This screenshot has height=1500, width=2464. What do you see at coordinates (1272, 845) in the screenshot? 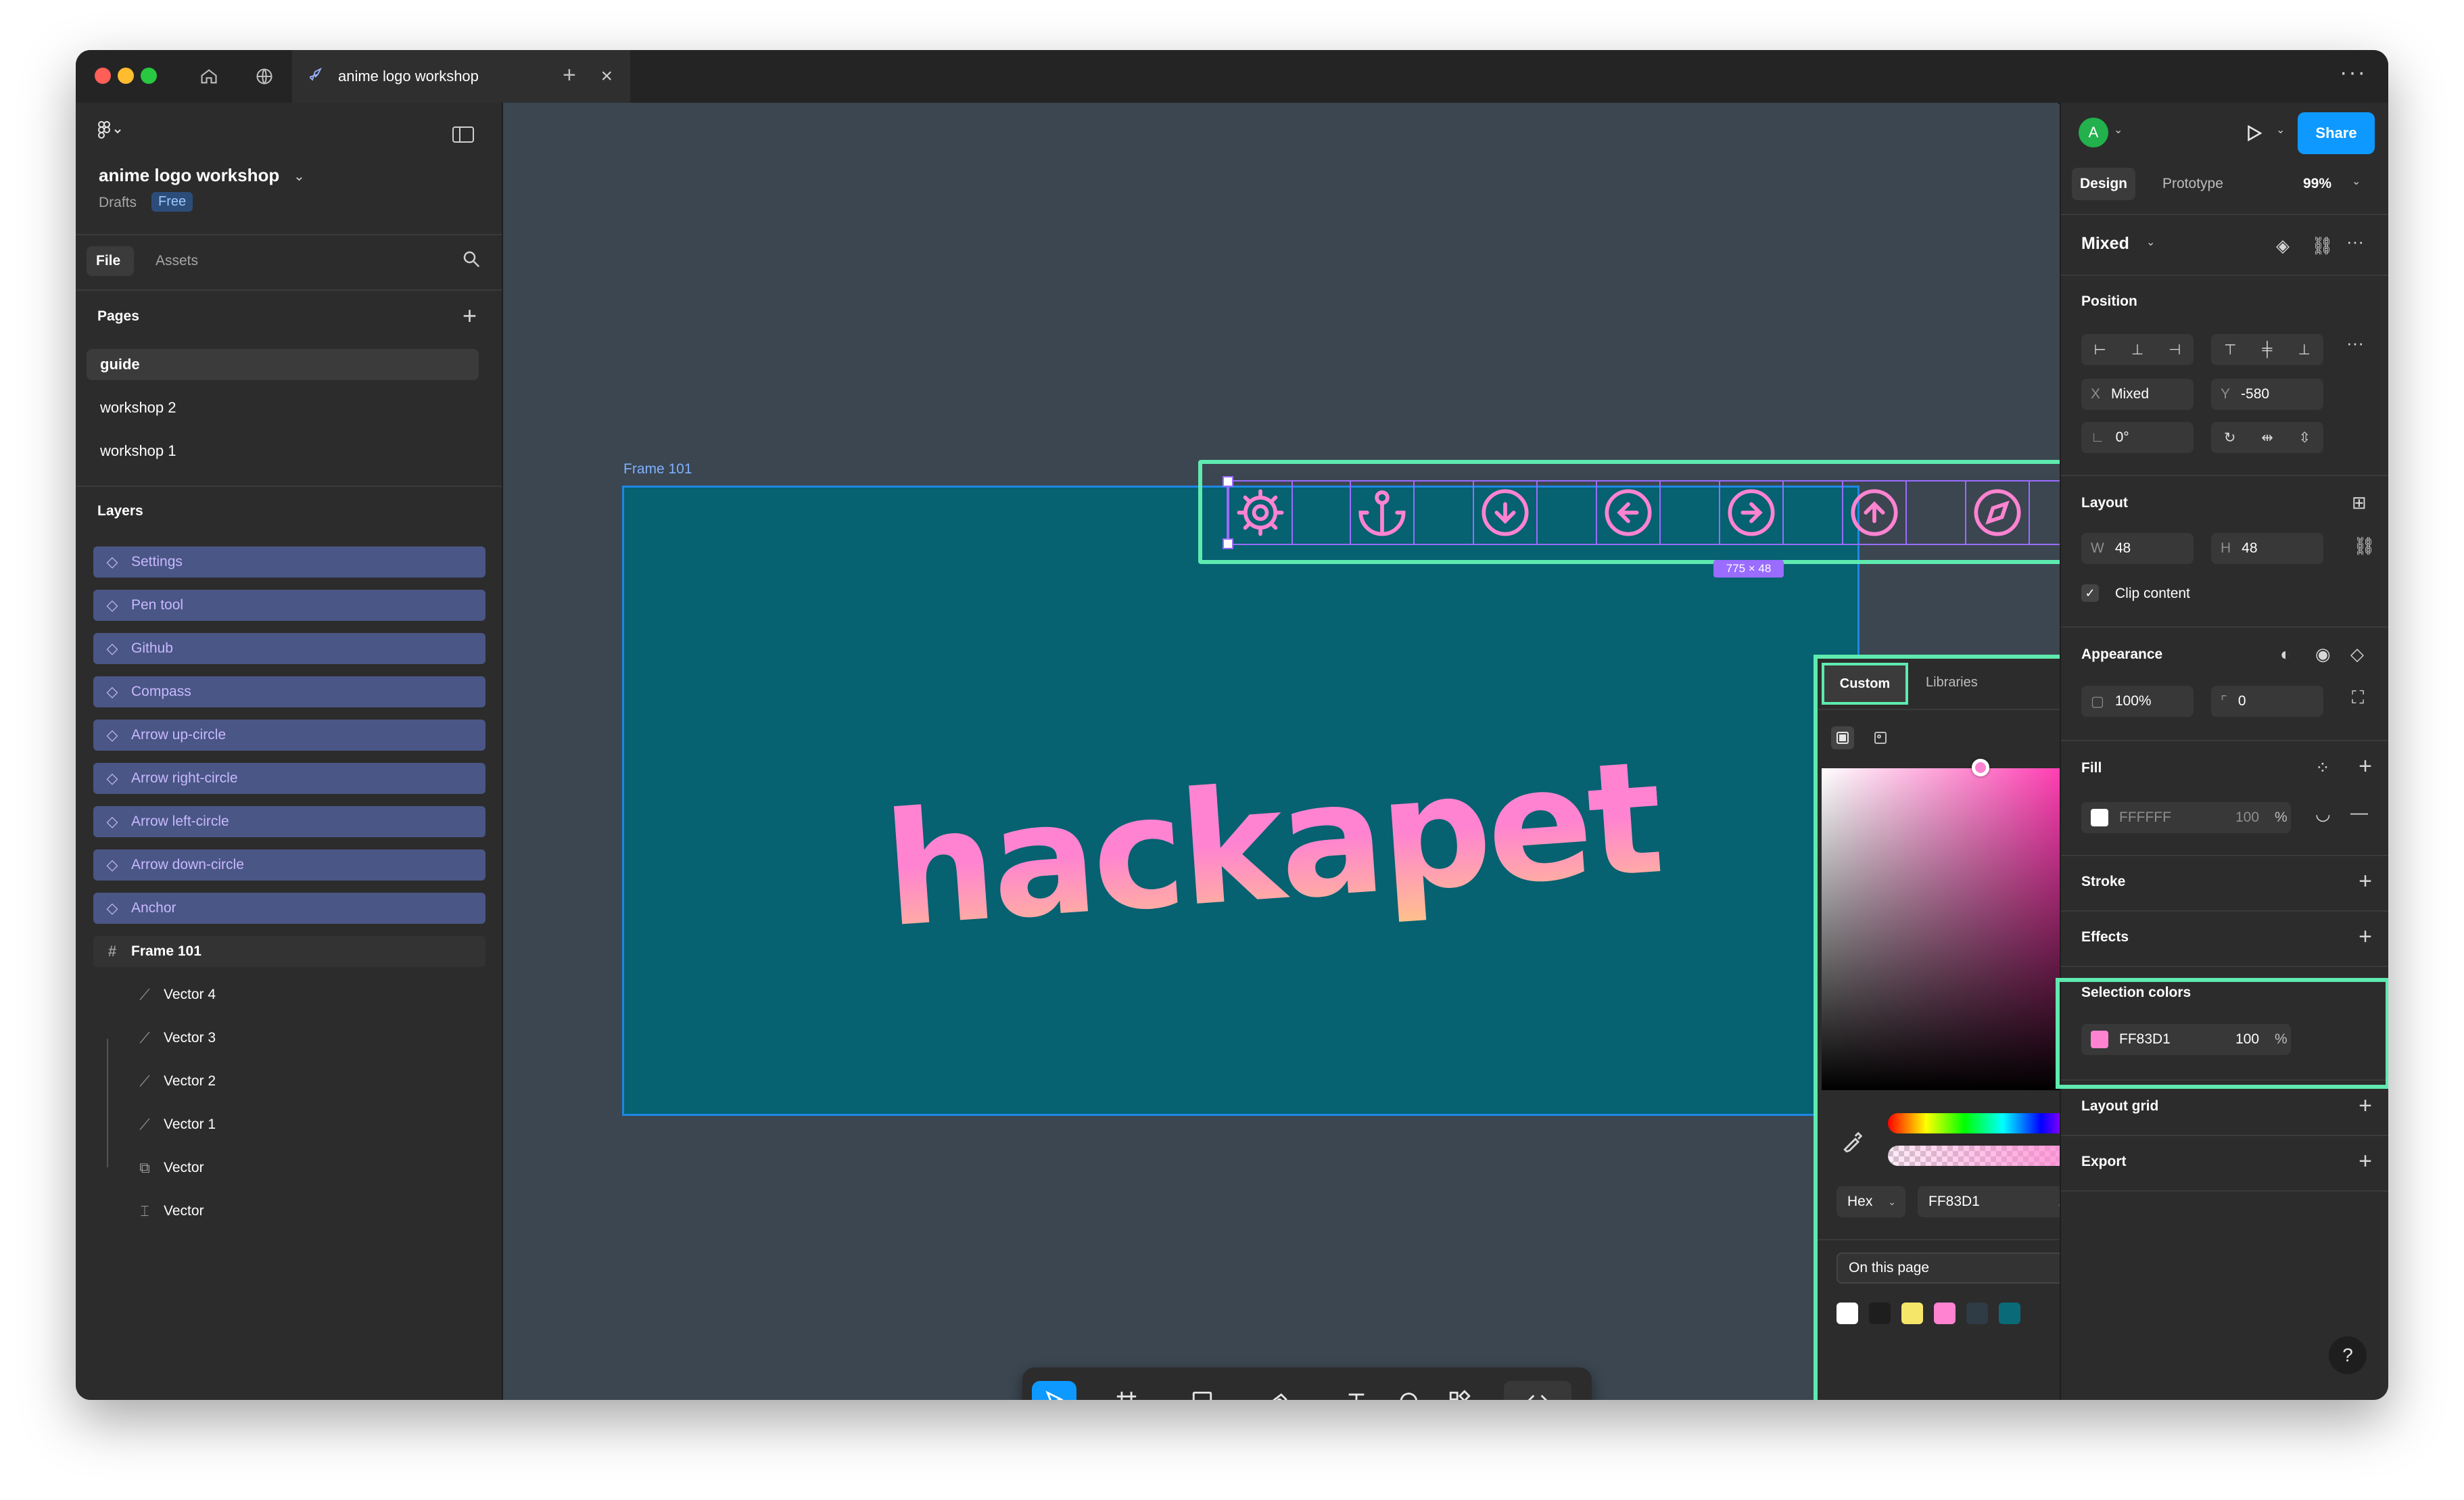
I see `hackapet-logo: hackapet` at bounding box center [1272, 845].